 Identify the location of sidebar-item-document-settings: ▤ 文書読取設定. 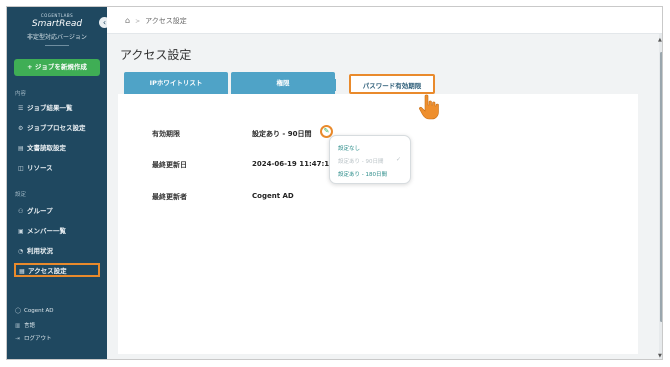
(57, 148).